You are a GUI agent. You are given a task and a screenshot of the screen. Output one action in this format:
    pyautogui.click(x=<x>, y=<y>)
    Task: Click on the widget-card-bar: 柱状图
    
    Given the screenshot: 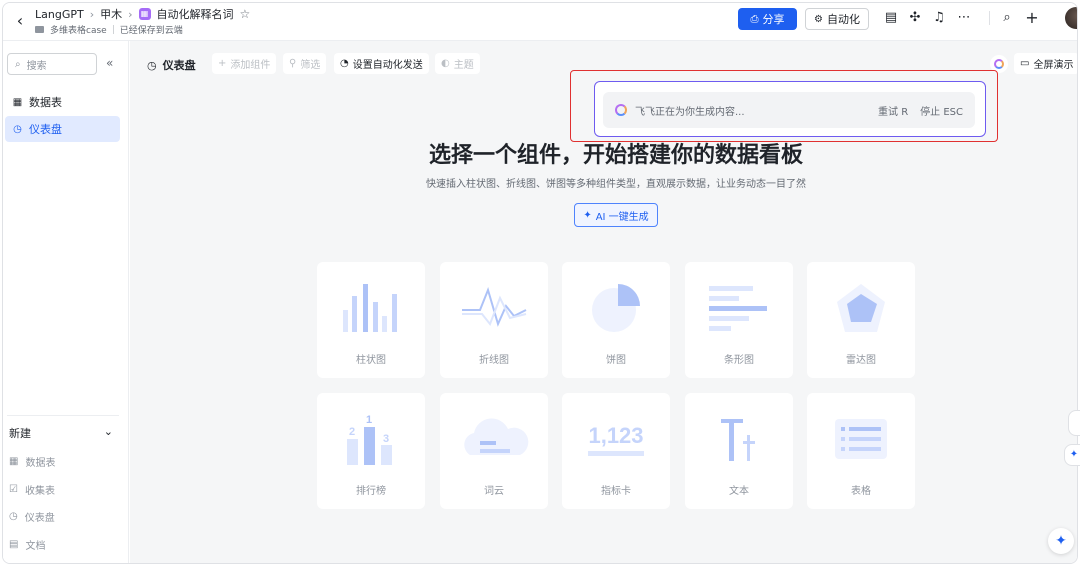 What is the action you would take?
    pyautogui.click(x=371, y=320)
    